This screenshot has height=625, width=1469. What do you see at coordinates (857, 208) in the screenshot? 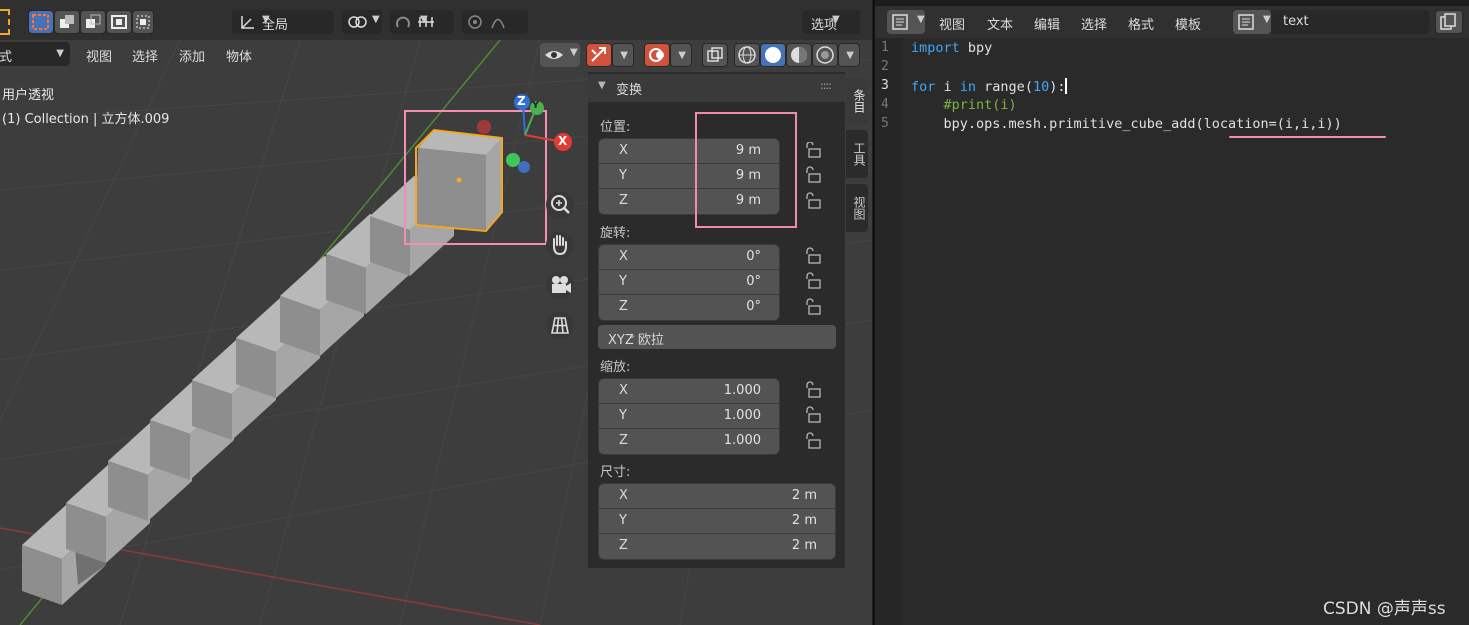
I see `tab-view: 视图` at bounding box center [857, 208].